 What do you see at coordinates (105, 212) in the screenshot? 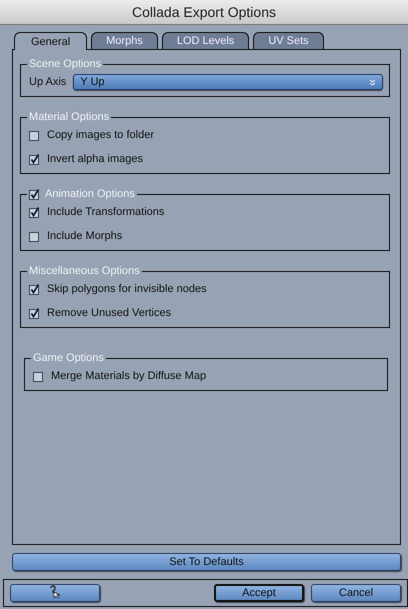
I see `checkbox-label: Include Transformations` at bounding box center [105, 212].